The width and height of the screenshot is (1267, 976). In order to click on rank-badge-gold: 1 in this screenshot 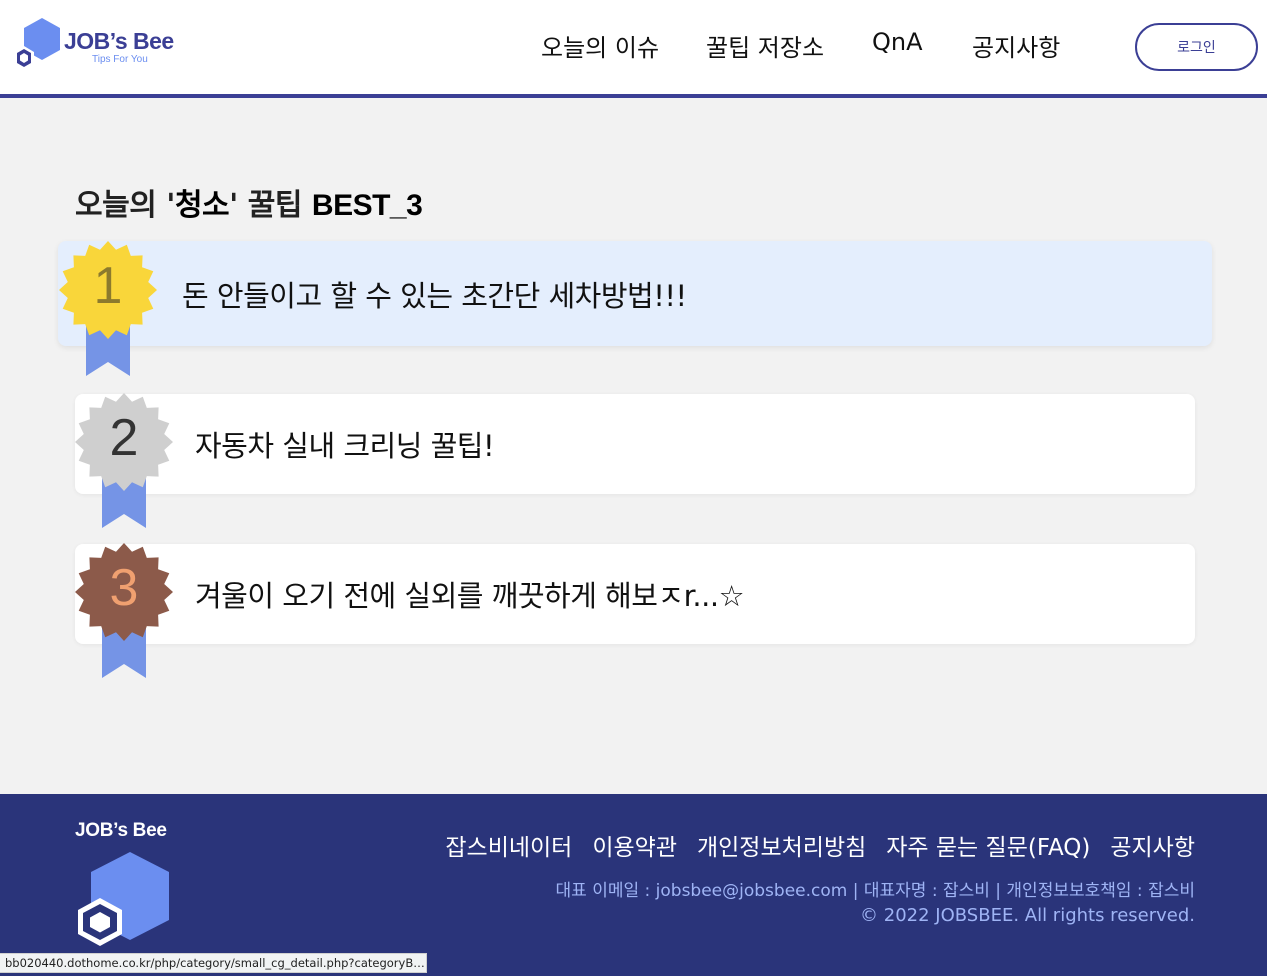, I will do `click(108, 310)`.